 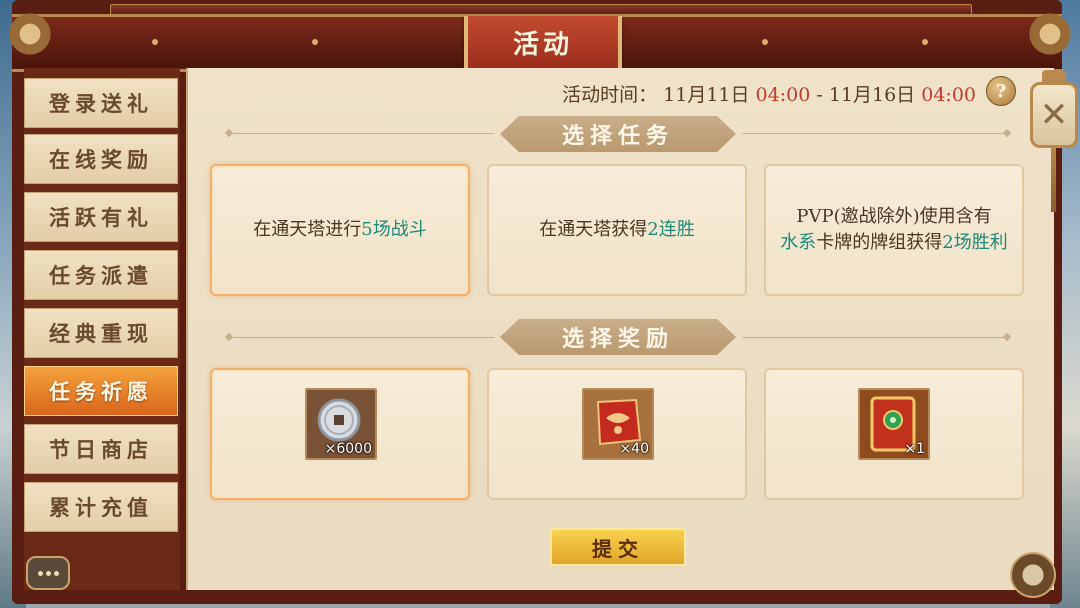 I want to click on submit-button: 提交, so click(x=618, y=547).